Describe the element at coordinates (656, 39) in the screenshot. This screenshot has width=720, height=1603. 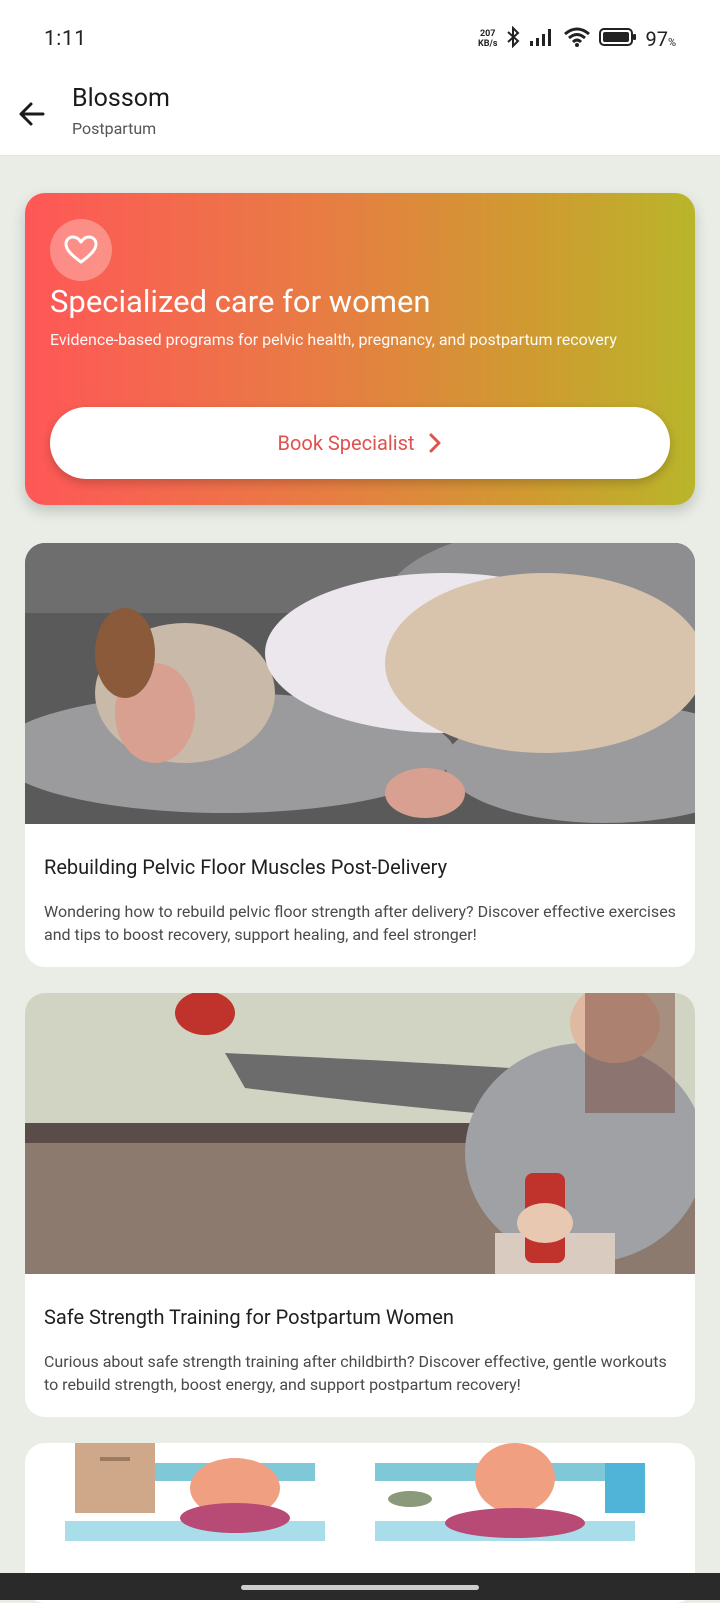
I see `battery-percent-value: 97` at that location.